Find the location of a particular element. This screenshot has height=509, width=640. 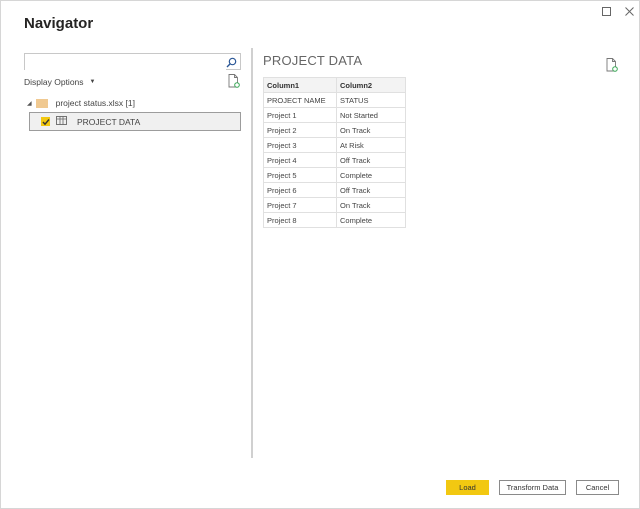

close-icon is located at coordinates (629, 11).